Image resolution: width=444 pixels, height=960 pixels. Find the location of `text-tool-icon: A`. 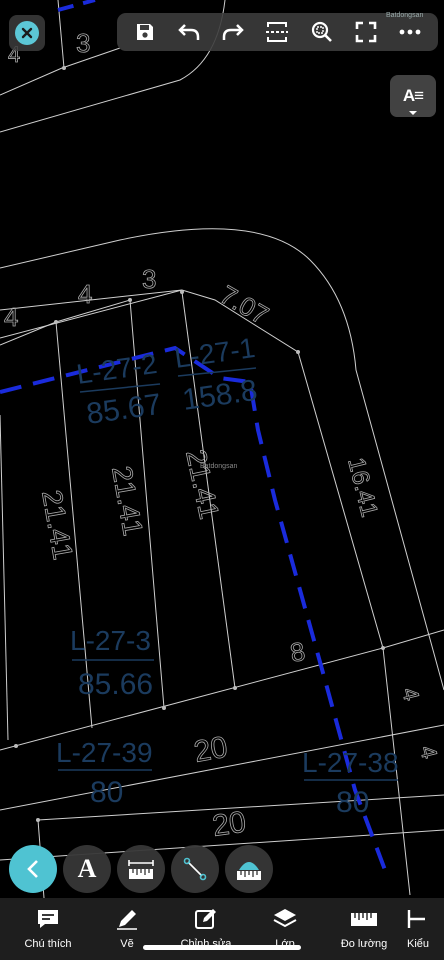

text-tool-icon: A is located at coordinates (87, 868).